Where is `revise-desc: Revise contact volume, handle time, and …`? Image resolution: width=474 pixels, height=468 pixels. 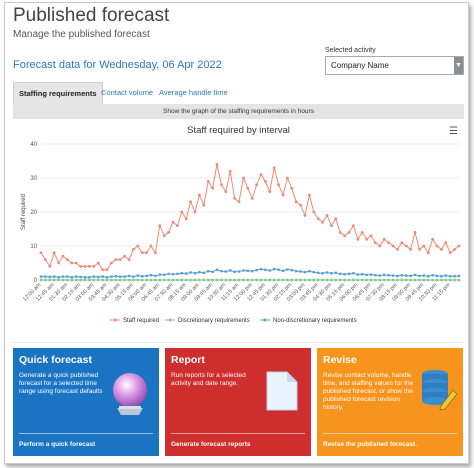
revise-desc: Revise contact volume, handle time, and … is located at coordinates (368, 391).